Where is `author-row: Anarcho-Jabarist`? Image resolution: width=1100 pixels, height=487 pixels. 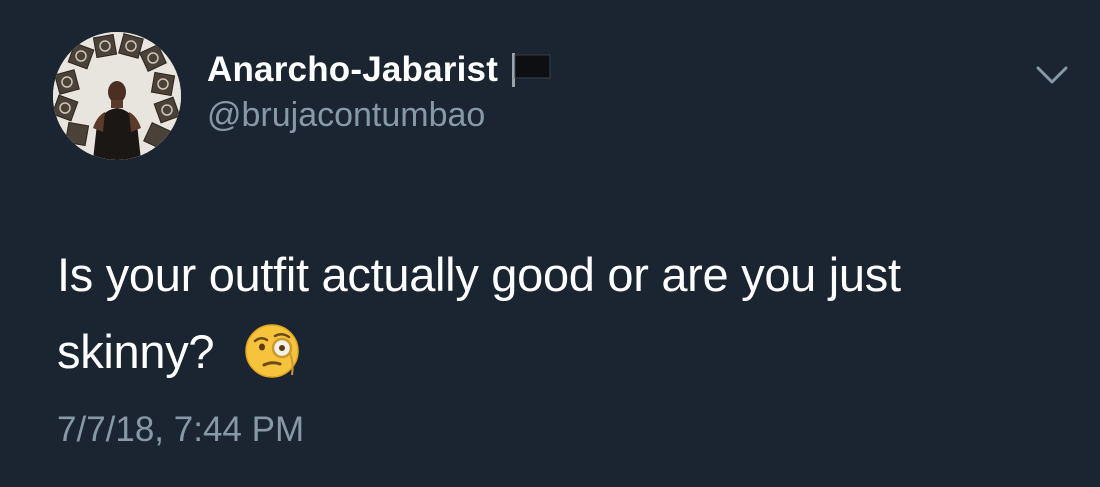
author-row: Anarcho-Jabarist is located at coordinates (379, 70).